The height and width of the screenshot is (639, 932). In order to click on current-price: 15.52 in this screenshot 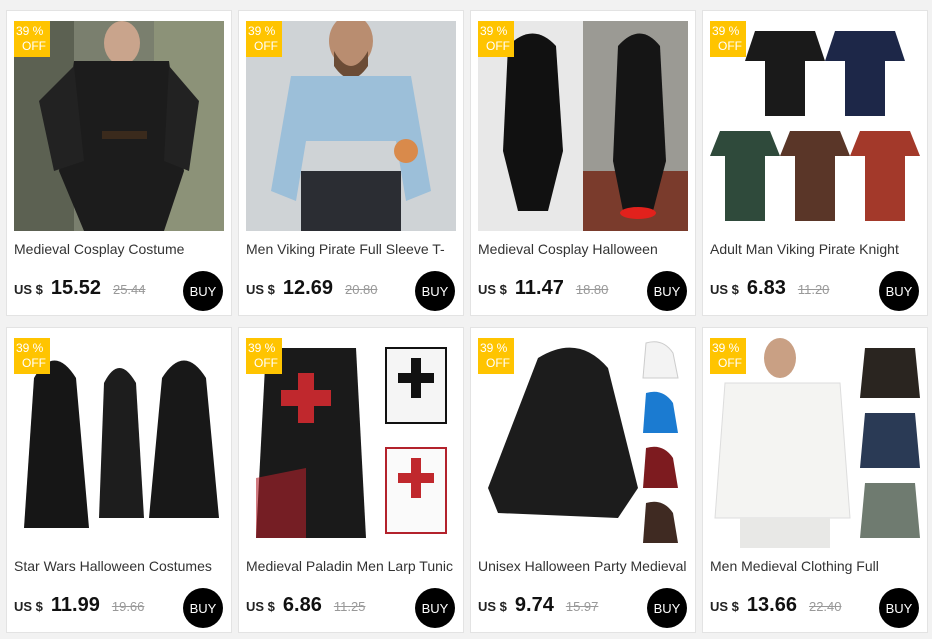, I will do `click(75, 288)`.